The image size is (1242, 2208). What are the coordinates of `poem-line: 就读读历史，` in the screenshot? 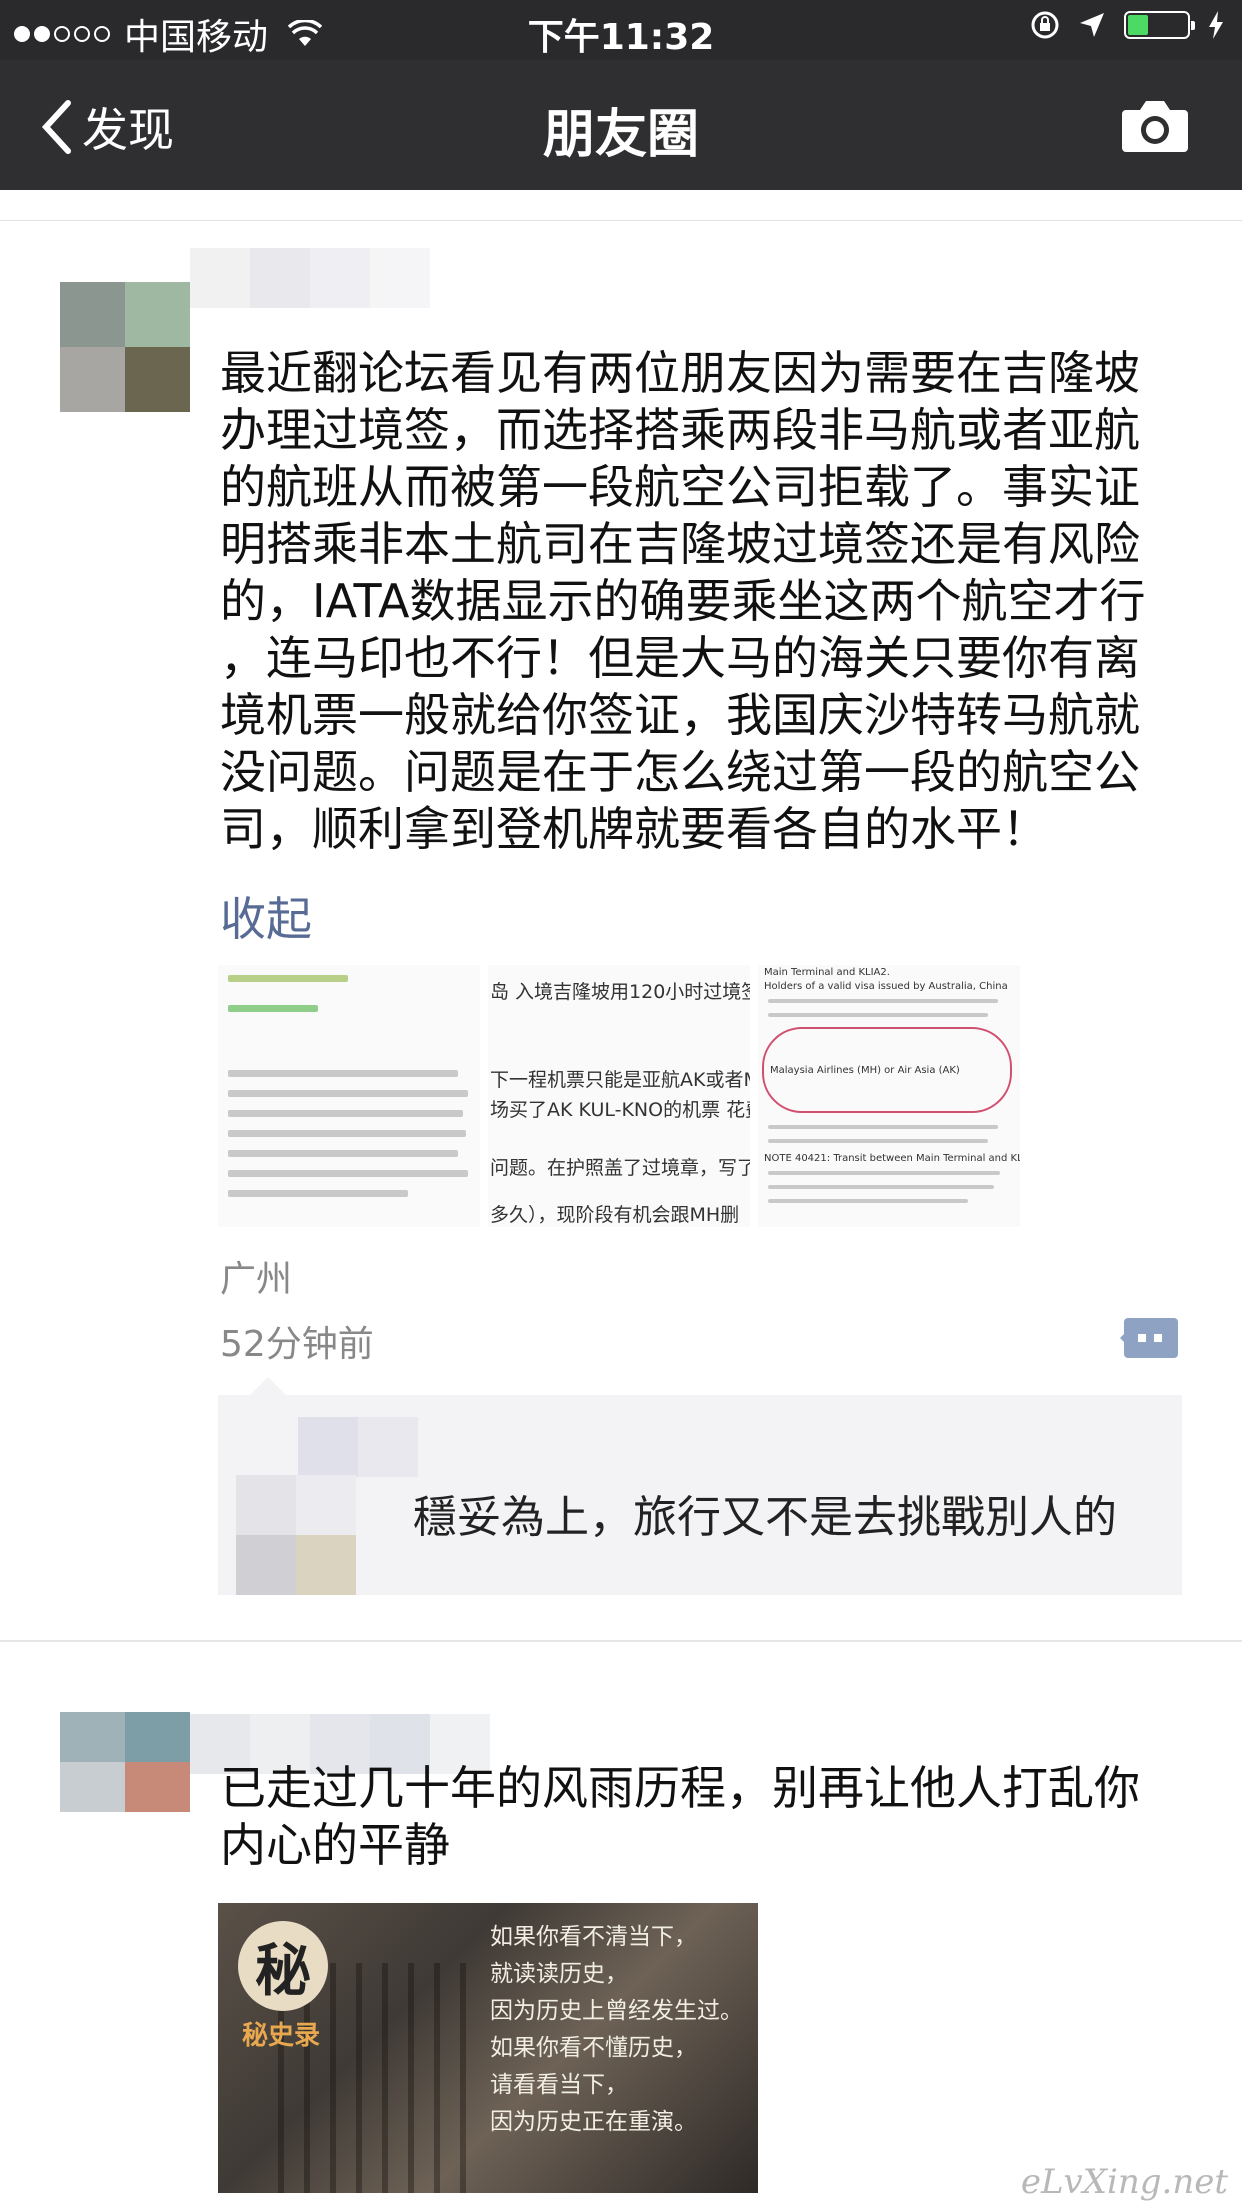 It's located at (559, 1974).